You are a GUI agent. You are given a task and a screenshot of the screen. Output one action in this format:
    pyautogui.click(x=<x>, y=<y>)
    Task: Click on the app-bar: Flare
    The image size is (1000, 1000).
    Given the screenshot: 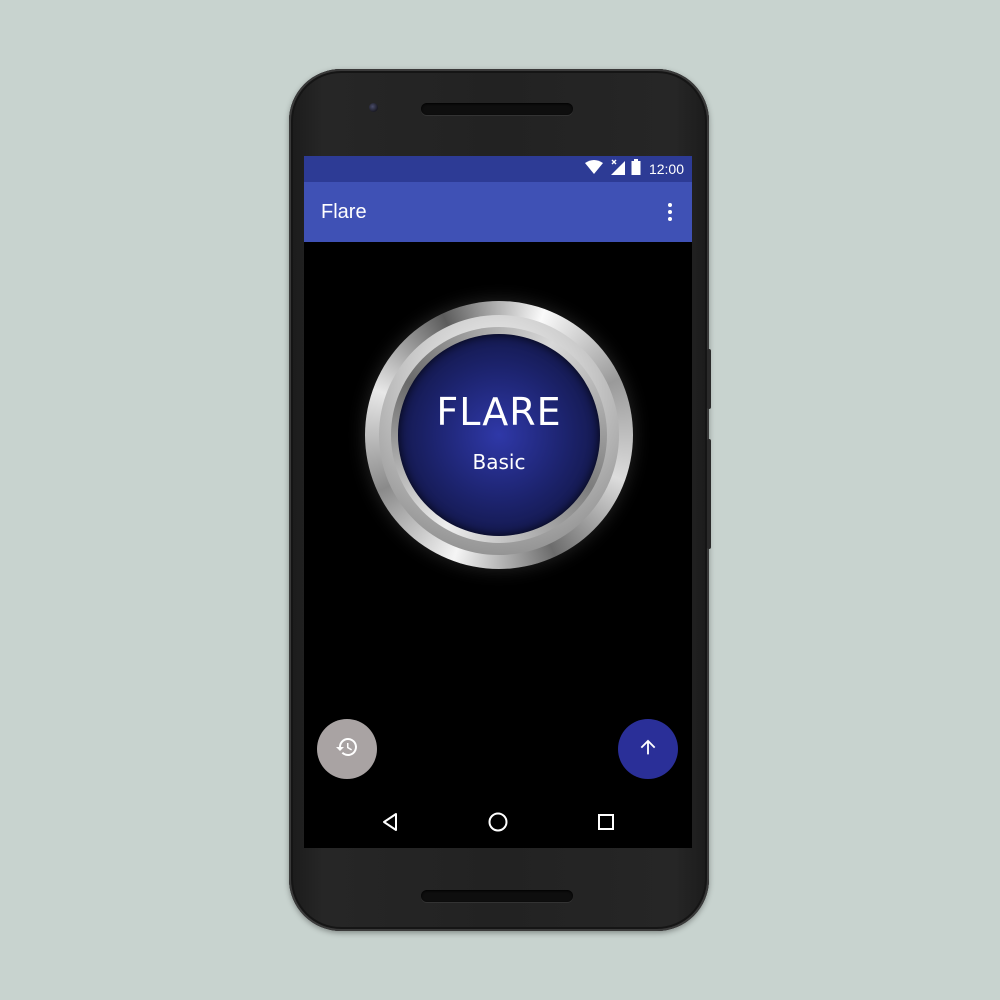 What is the action you would take?
    pyautogui.click(x=498, y=212)
    